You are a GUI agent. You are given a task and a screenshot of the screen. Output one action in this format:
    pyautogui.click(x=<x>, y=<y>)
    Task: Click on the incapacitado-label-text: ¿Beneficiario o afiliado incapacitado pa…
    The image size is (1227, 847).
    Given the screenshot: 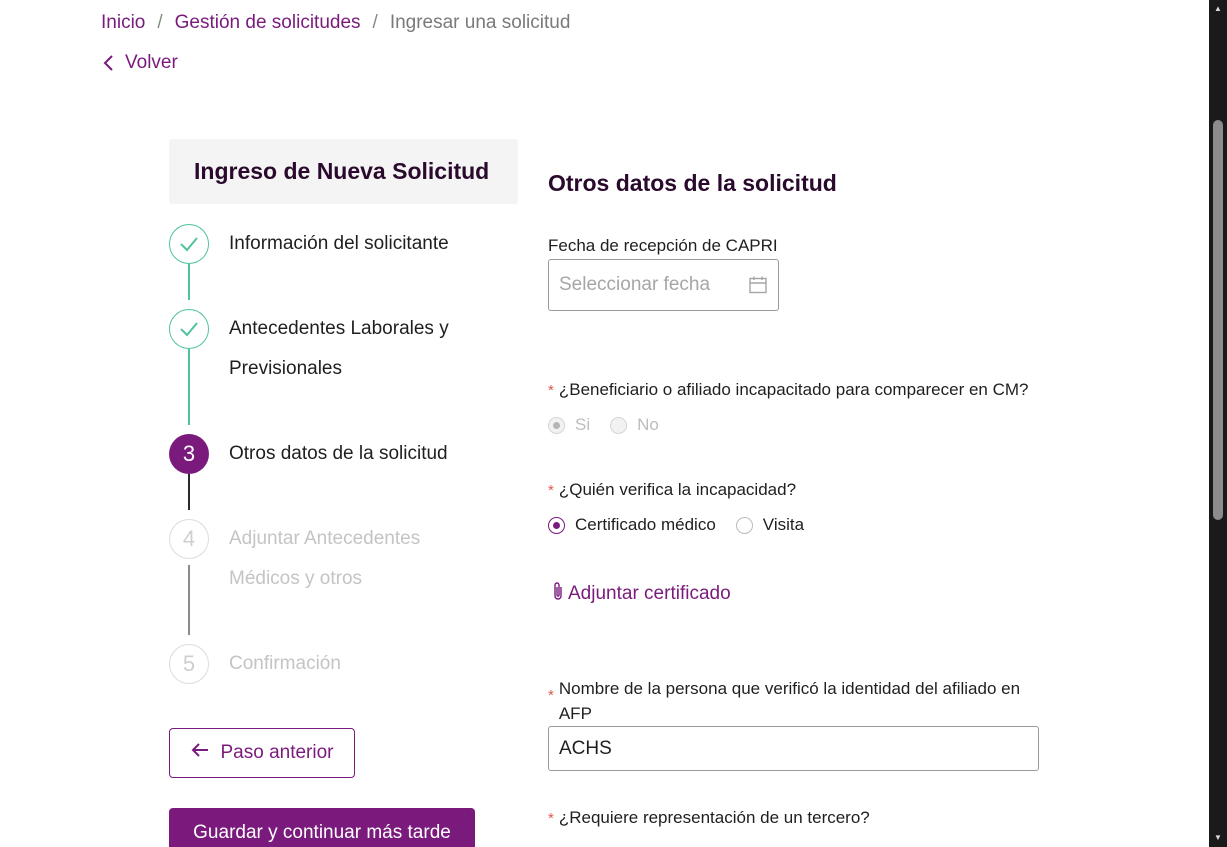 What is the action you would take?
    pyautogui.click(x=793, y=389)
    